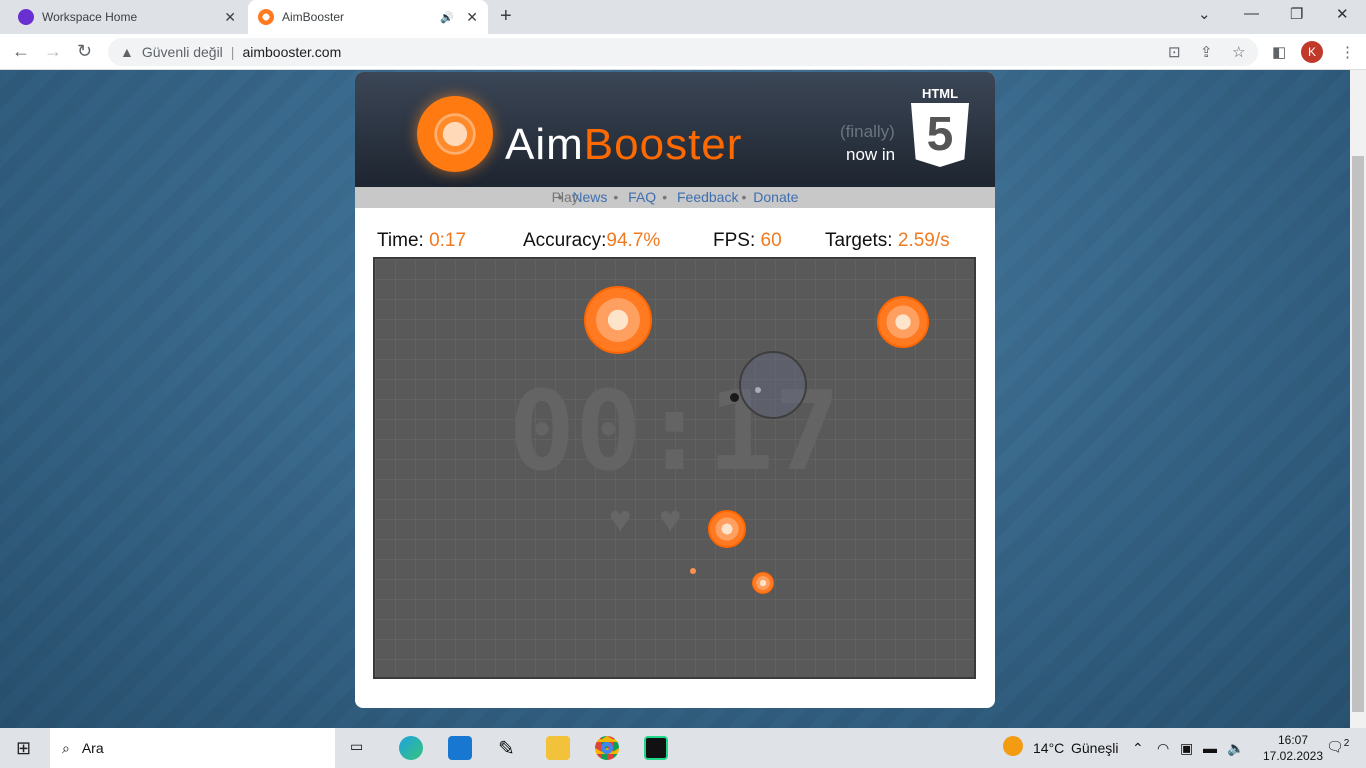 Image resolution: width=1366 pixels, height=768 pixels. I want to click on notifications-icon: 🗨2, so click(1337, 747).